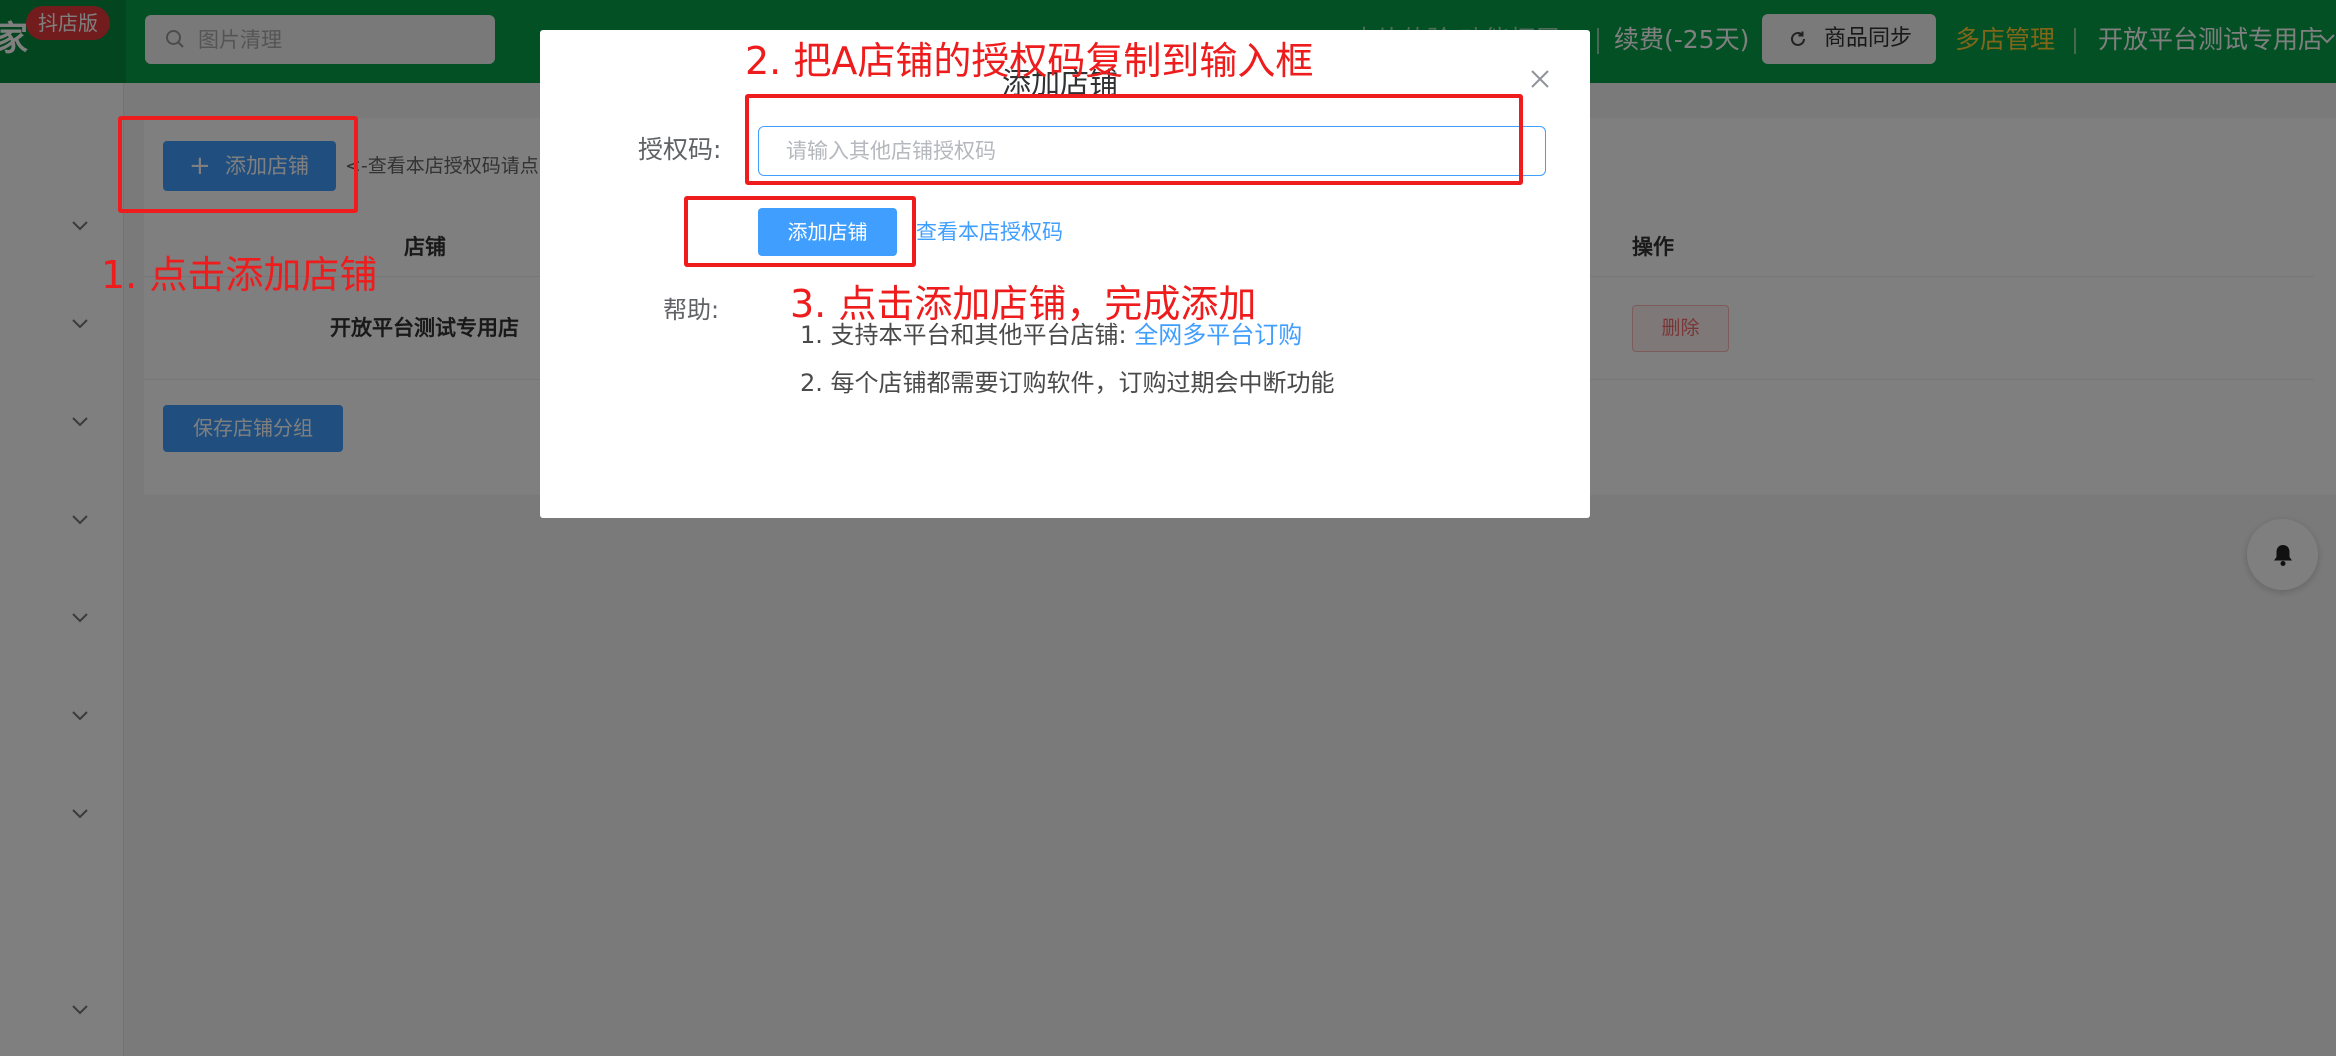  What do you see at coordinates (1029, 61) in the screenshot?
I see `annotation-step2: 2. 把A店铺的授权码复制到输入框` at bounding box center [1029, 61].